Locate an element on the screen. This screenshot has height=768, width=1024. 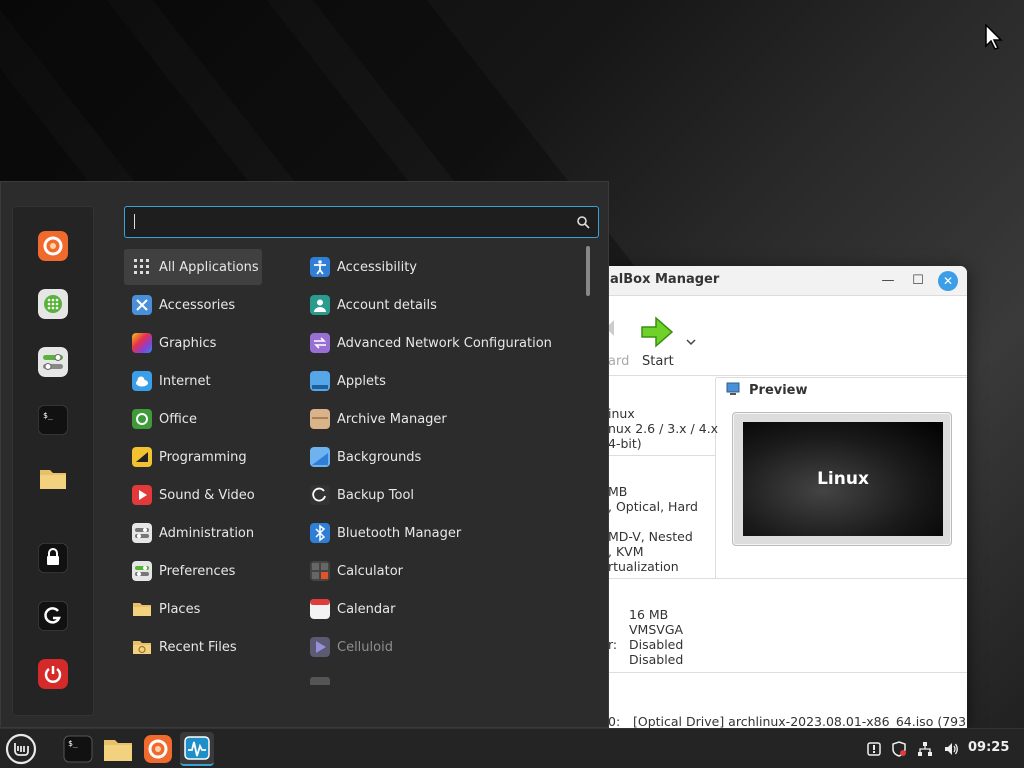
taskbar-files is located at coordinates (118, 749).